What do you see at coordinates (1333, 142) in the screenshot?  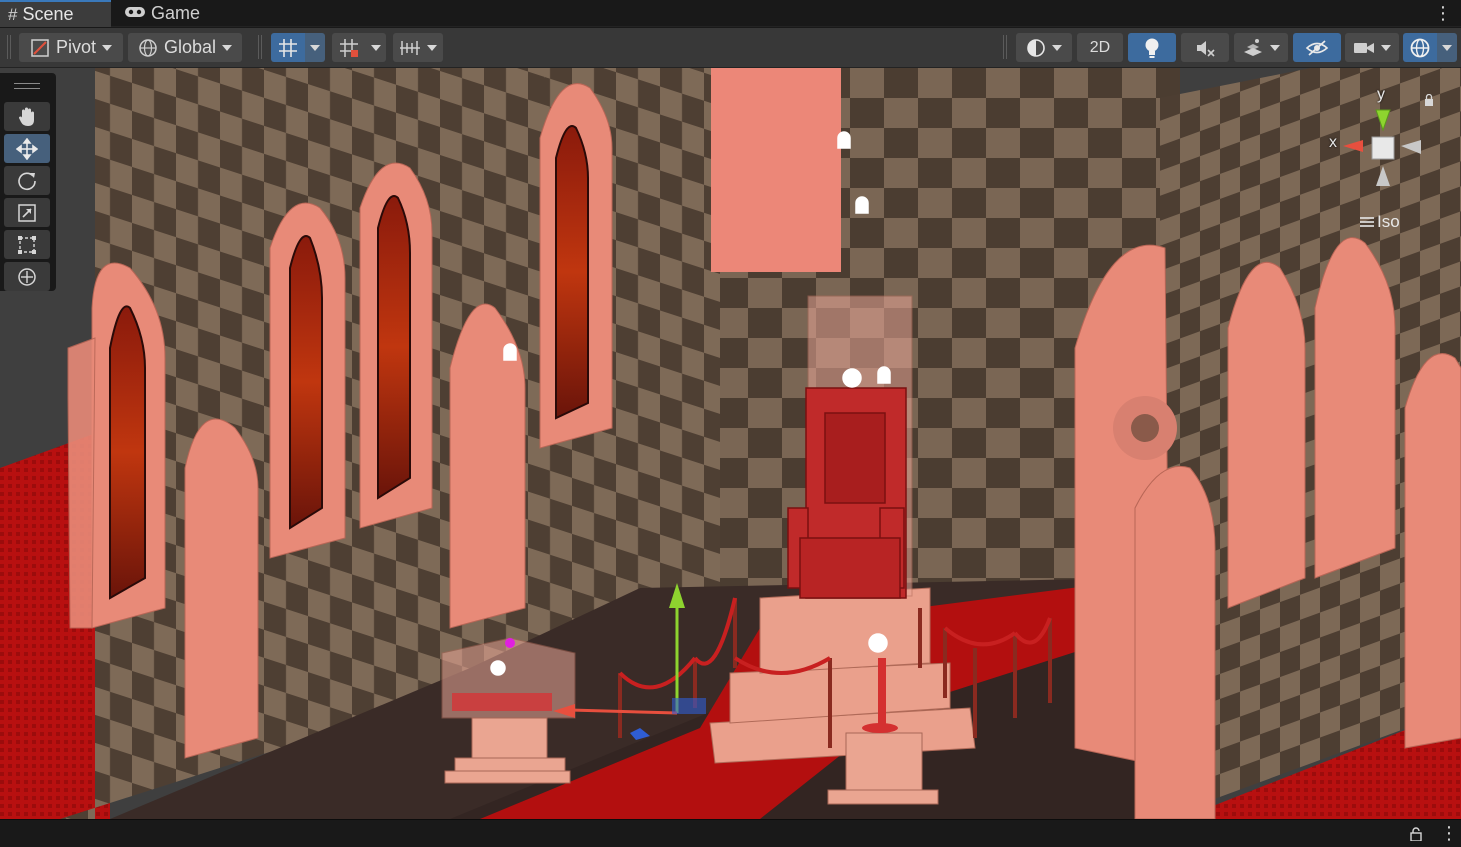 I see `gizmo-x-label: x` at bounding box center [1333, 142].